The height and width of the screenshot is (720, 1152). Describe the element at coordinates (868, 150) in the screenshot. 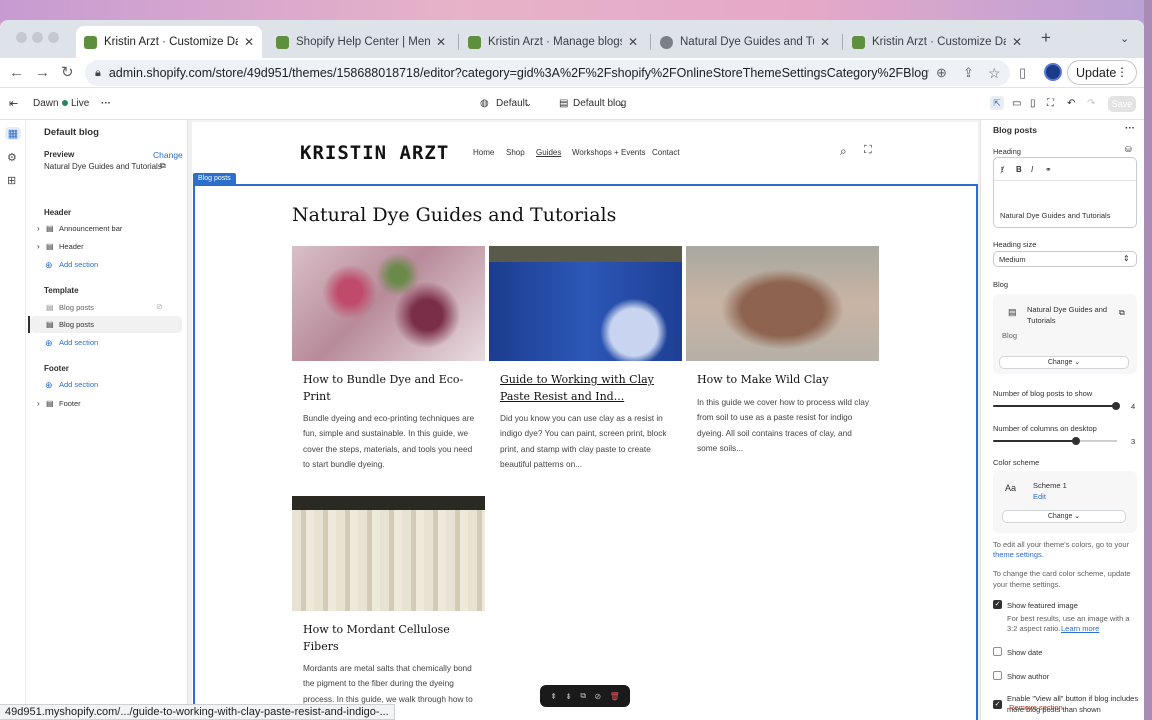

I see `cart-icon: ⛶` at that location.